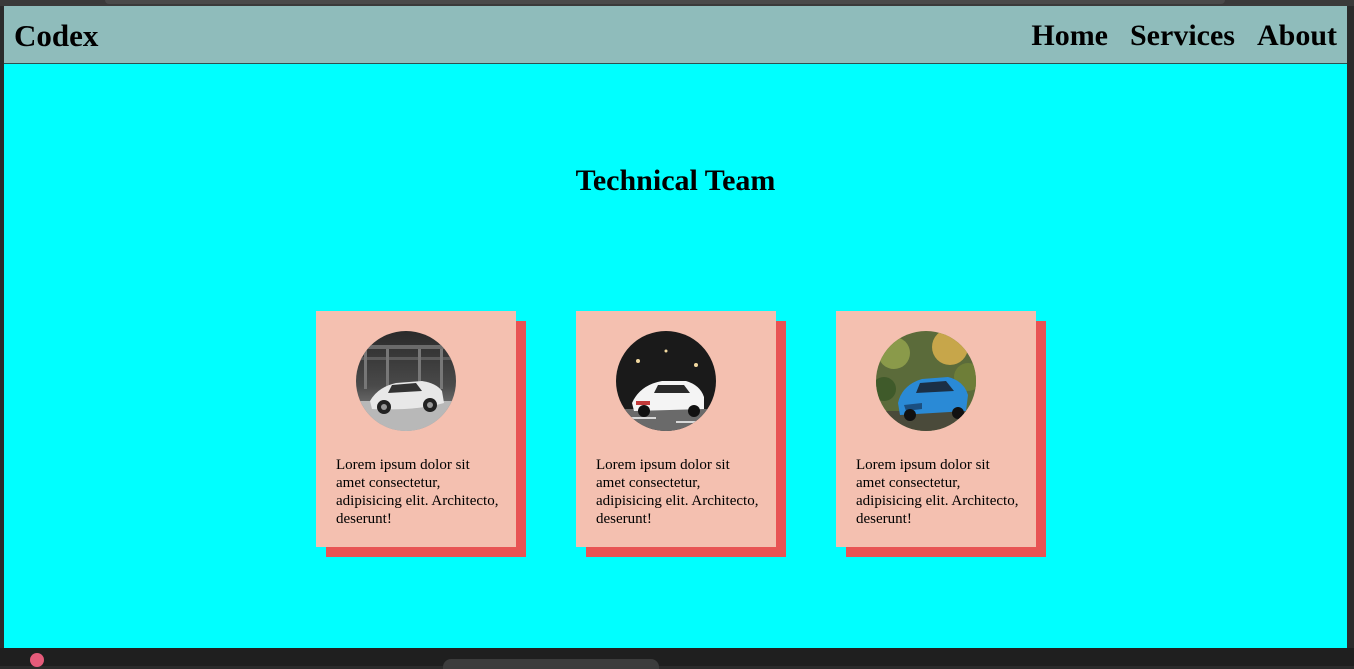 This screenshot has width=1354, height=669. I want to click on car-photo-white-car-night, so click(666, 381).